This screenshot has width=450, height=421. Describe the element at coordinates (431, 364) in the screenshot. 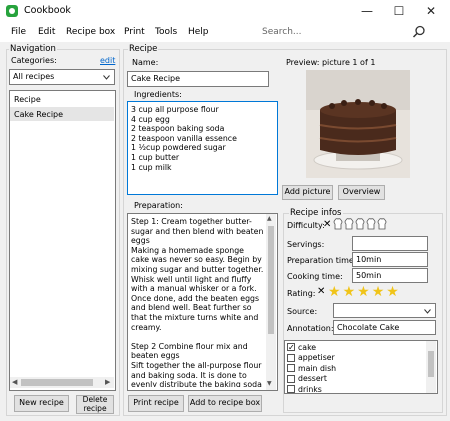

I see `checklist-scrollbar-thumb` at that location.